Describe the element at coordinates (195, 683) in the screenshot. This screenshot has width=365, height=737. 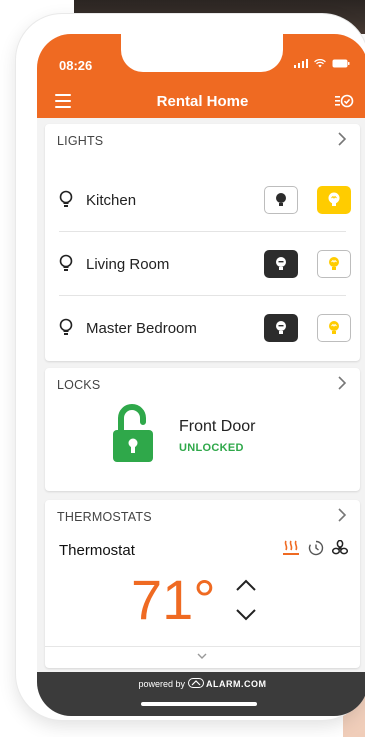
I see `alarm-logo-icon` at that location.